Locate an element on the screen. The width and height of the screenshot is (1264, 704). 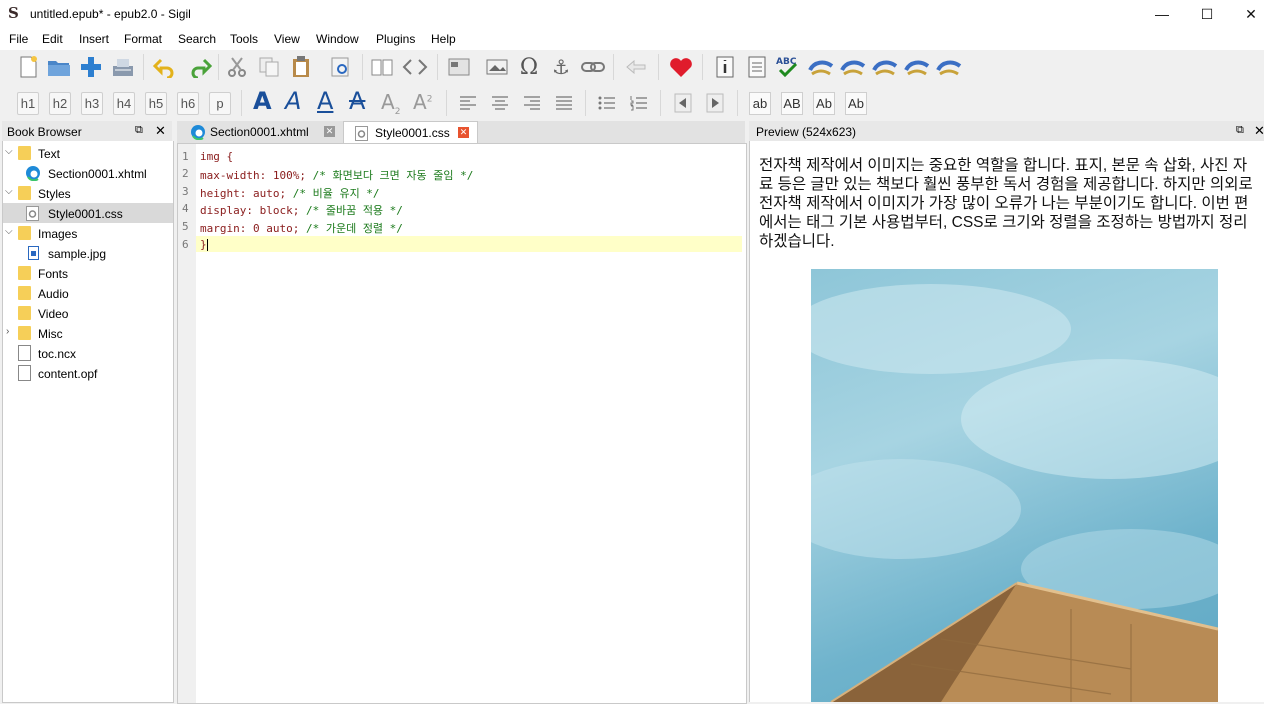
table-of-contents-icon is located at coordinates (757, 67).